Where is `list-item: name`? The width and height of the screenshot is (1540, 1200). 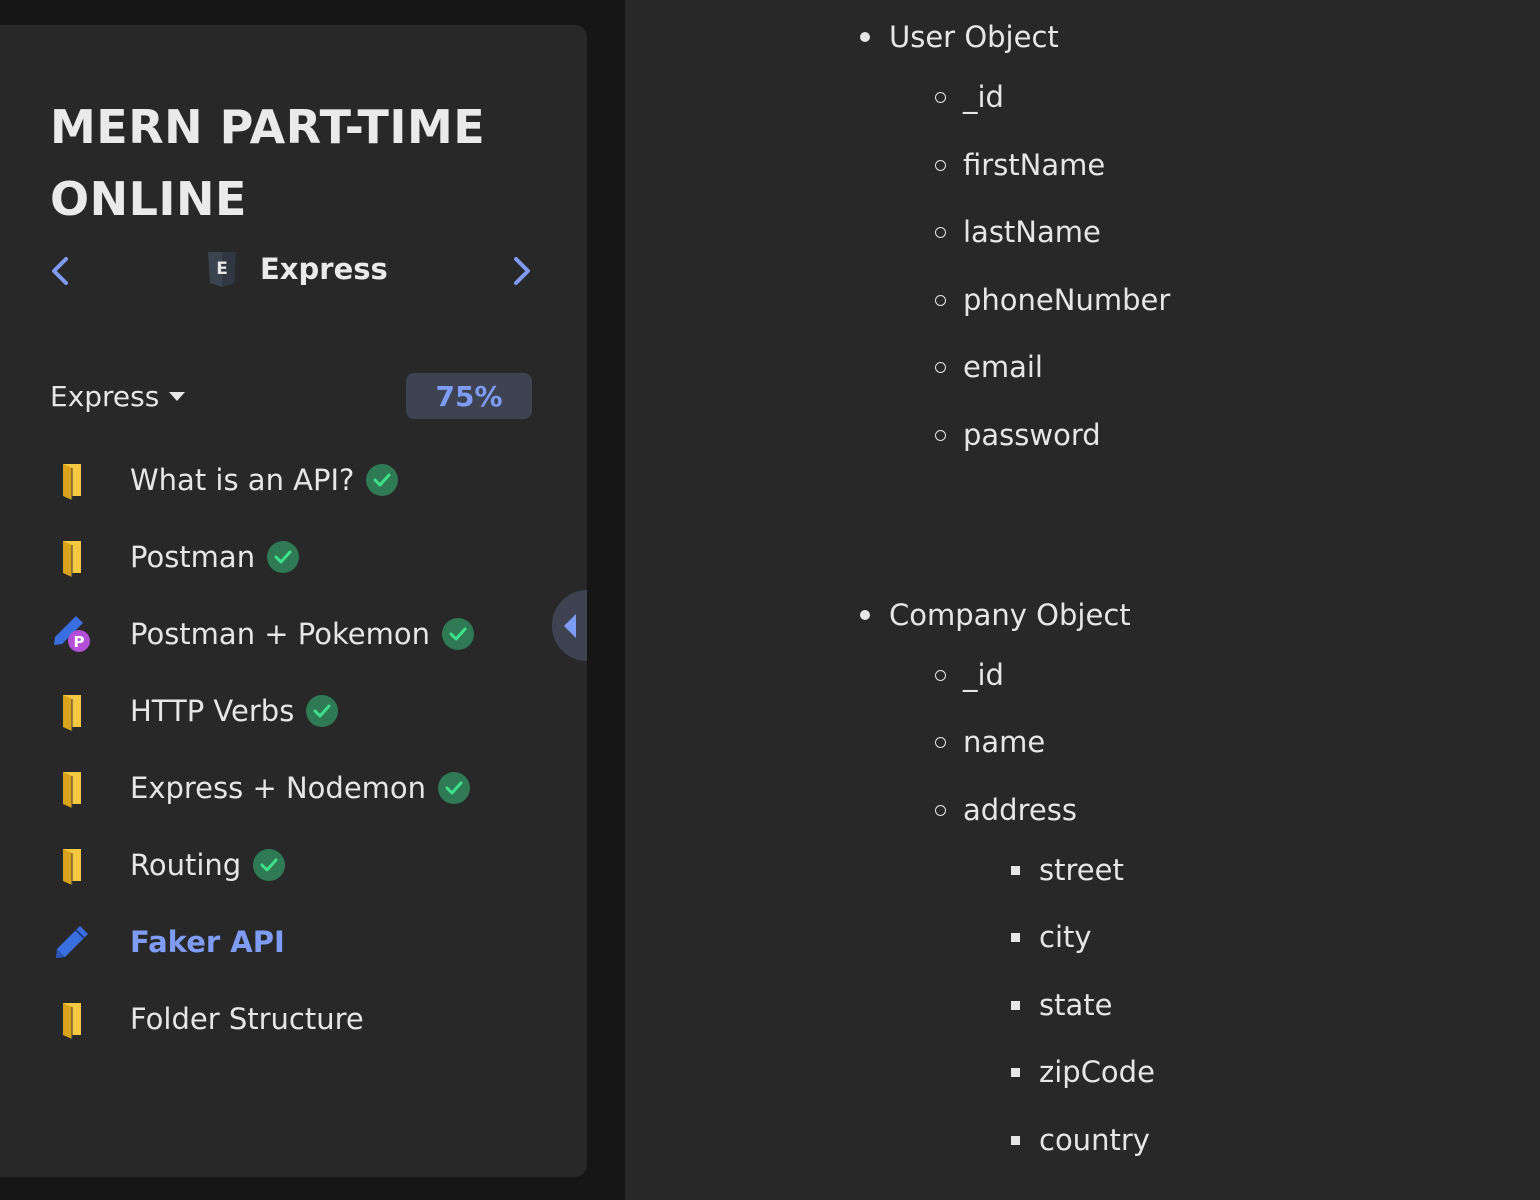 list-item: name is located at coordinates (990, 742).